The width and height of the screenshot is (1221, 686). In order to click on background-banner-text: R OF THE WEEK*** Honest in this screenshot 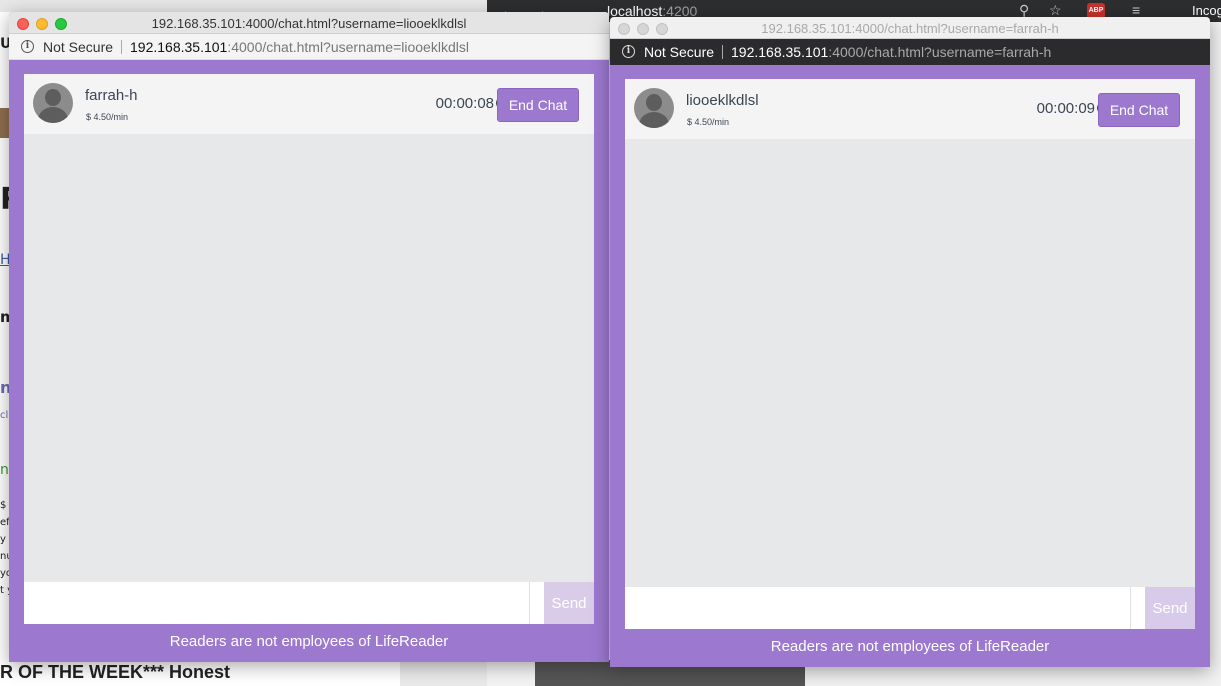, I will do `click(115, 672)`.